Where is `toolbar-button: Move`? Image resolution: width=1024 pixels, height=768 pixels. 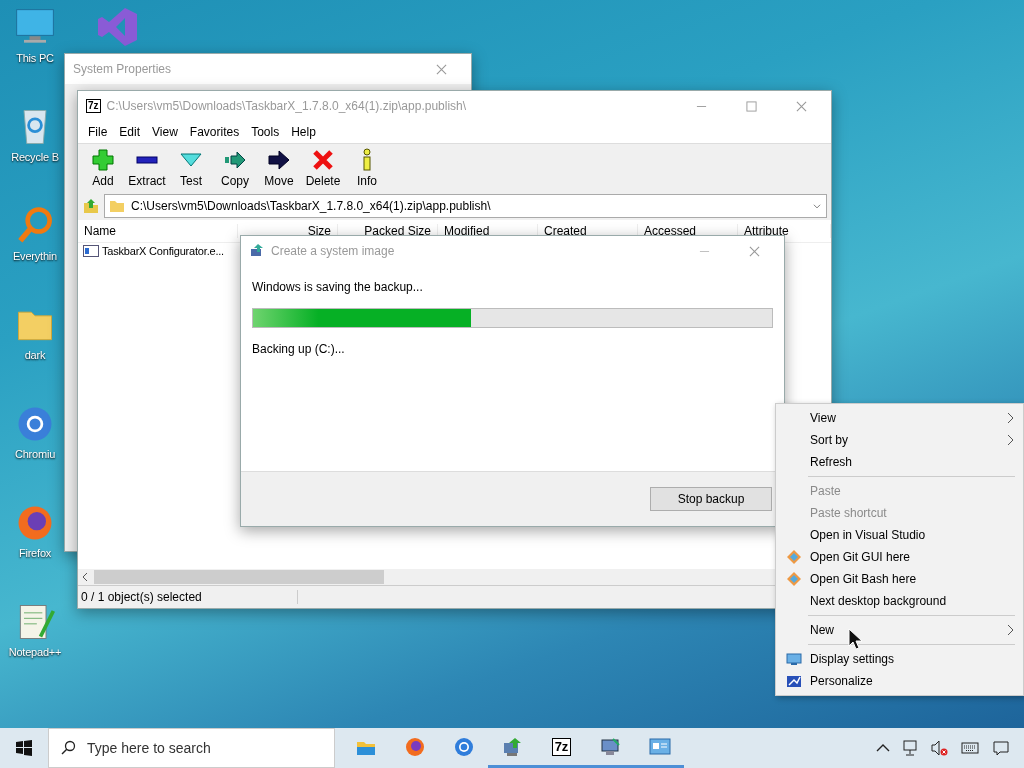
toolbar-button: Move is located at coordinates (279, 168).